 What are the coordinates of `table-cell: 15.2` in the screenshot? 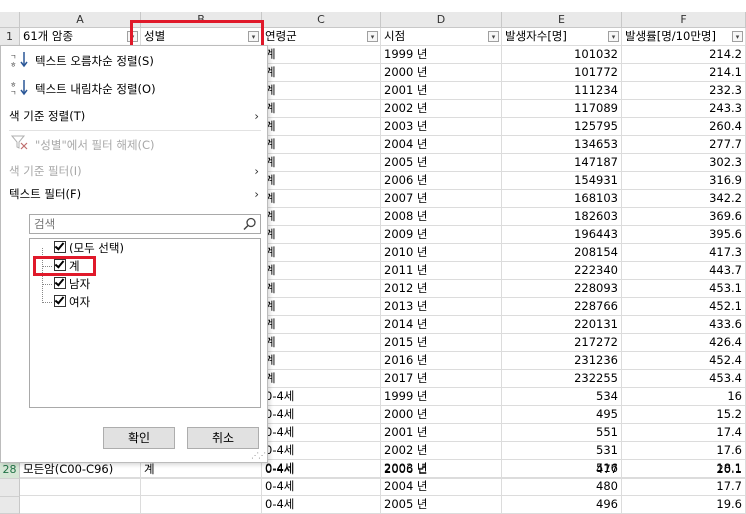 It's located at (684, 415).